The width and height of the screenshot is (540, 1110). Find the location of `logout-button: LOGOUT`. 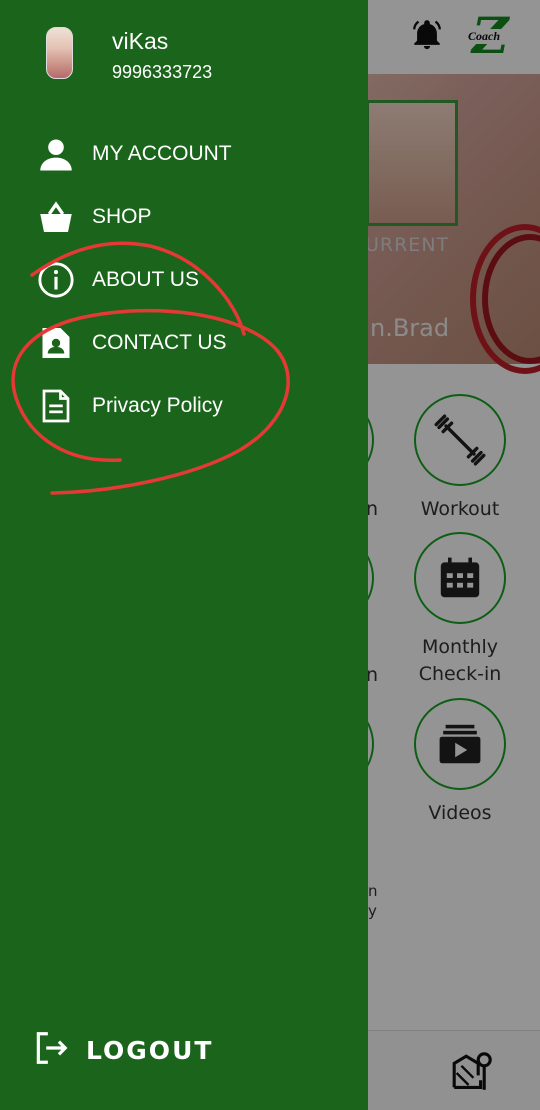

logout-button: LOGOUT is located at coordinates (122, 1050).